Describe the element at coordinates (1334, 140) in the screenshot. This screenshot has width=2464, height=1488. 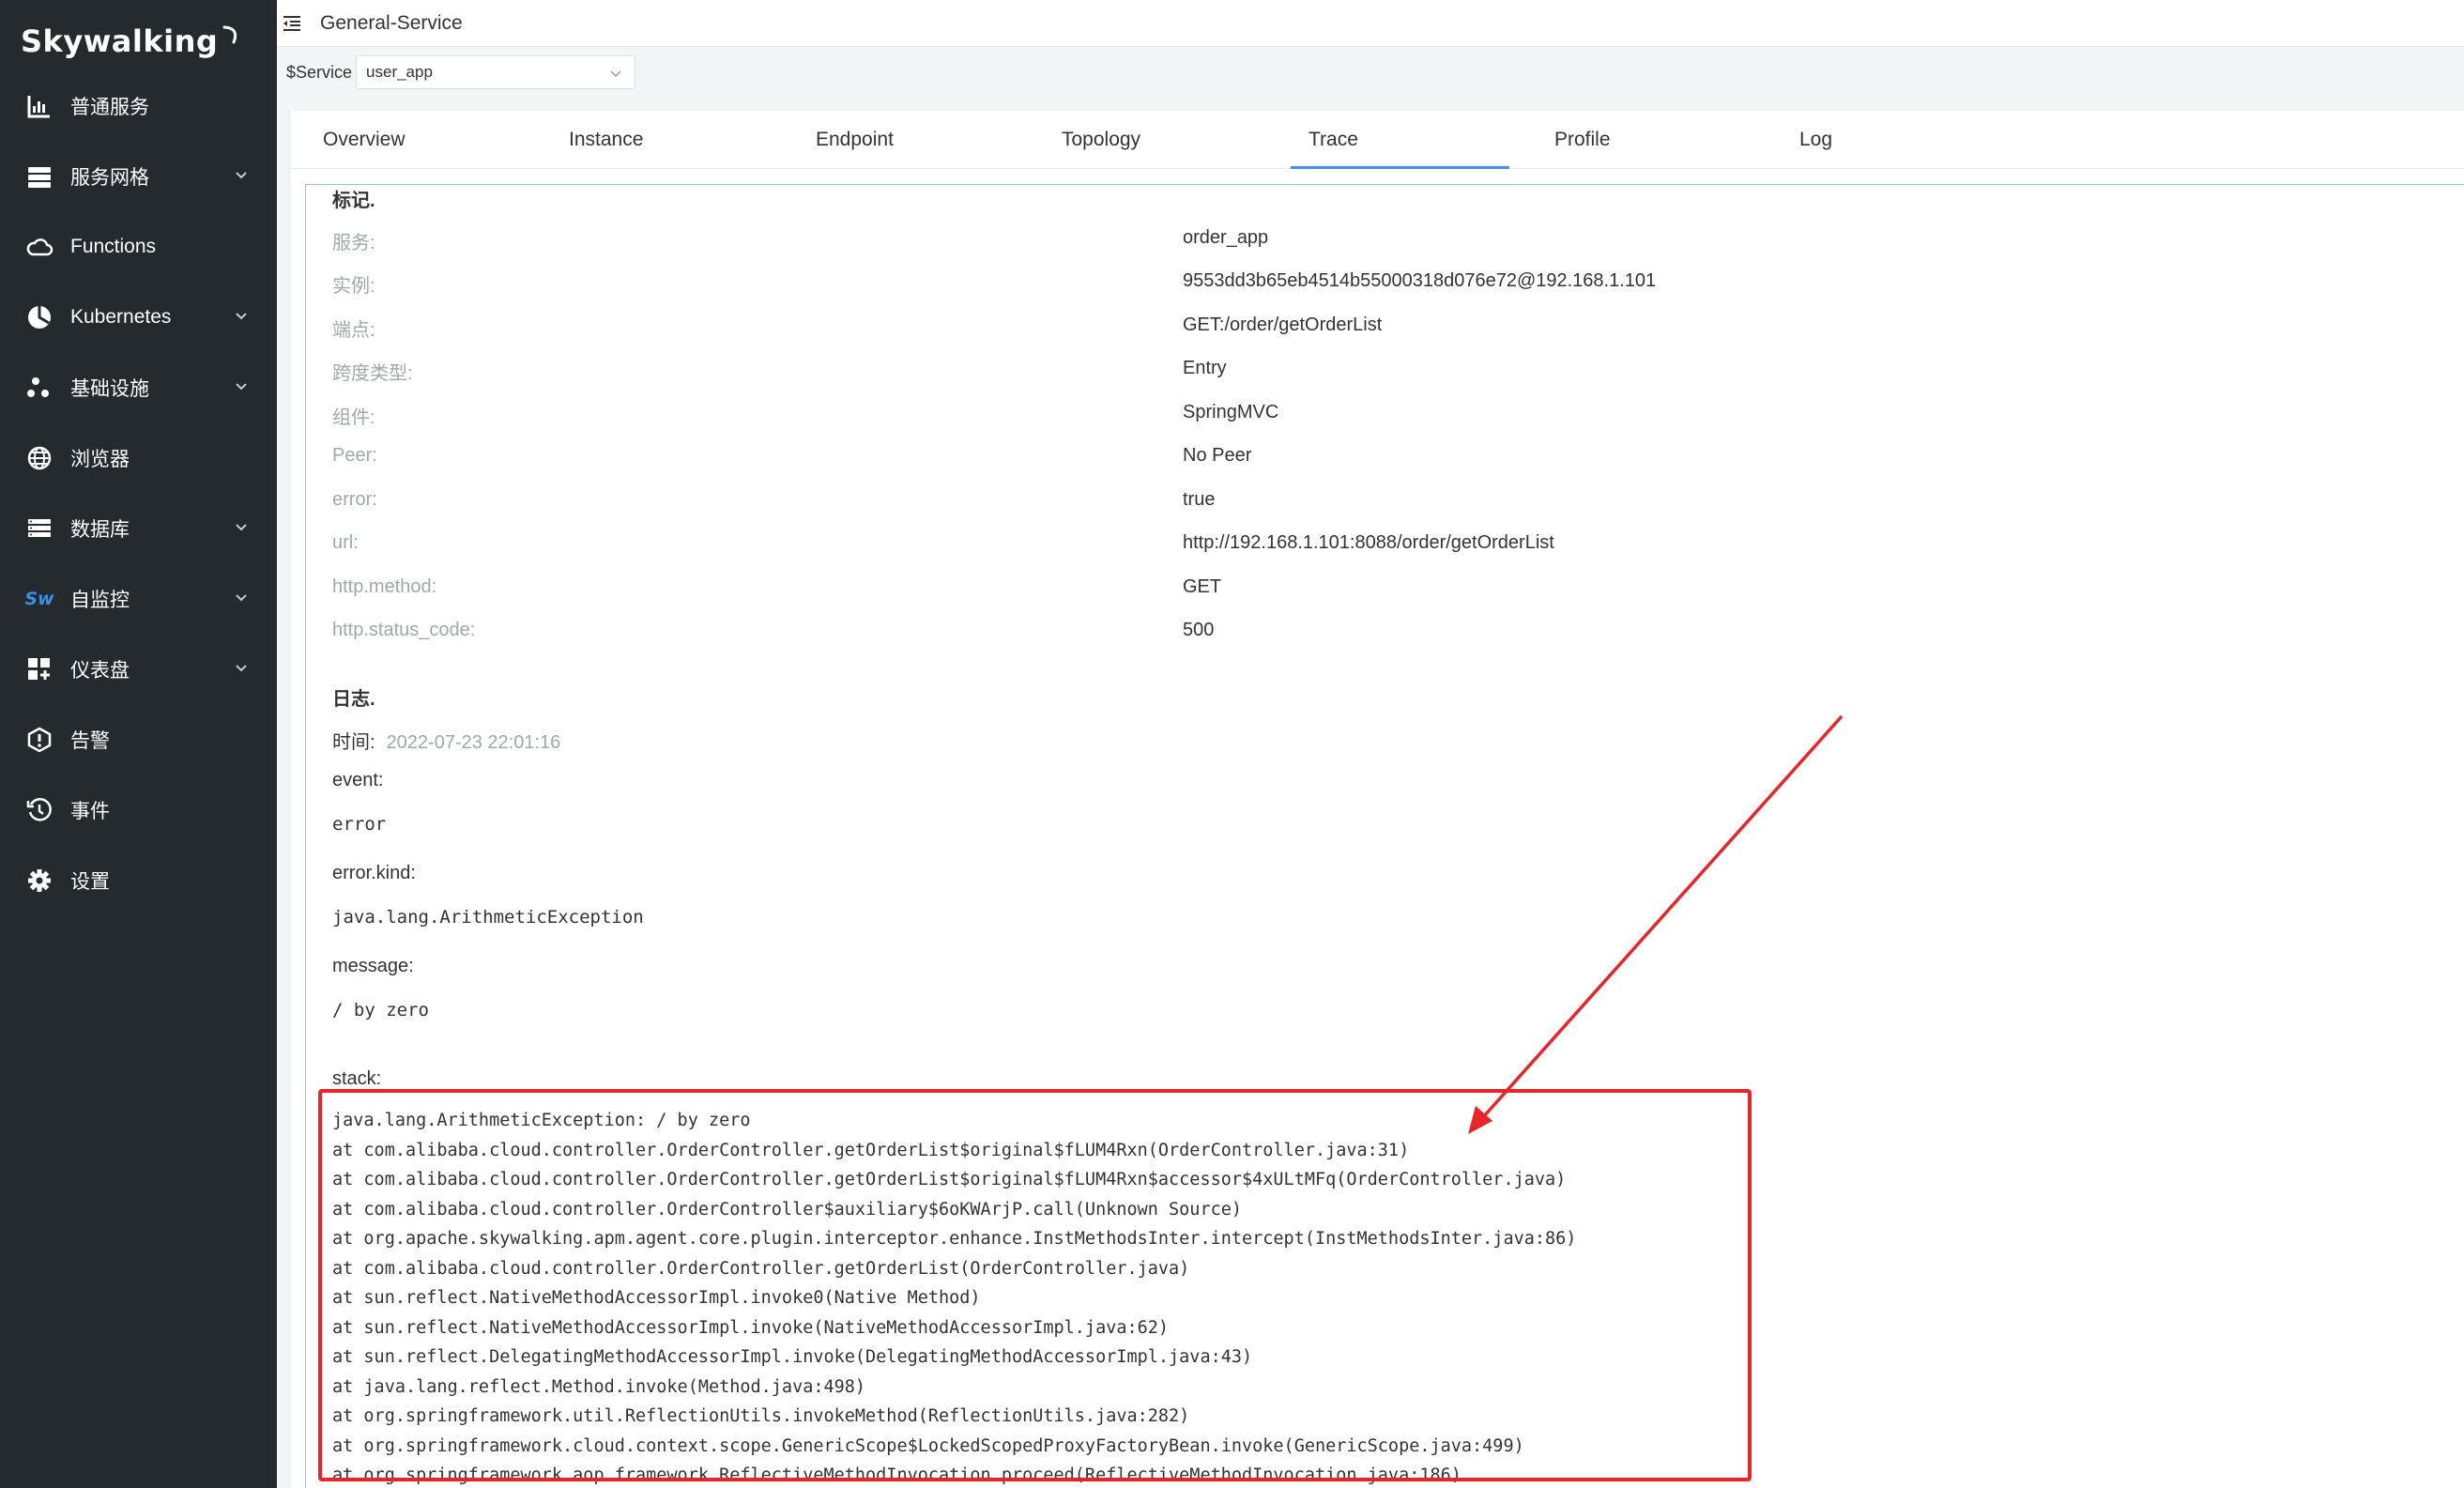
I see `tab-trace: Trace` at that location.